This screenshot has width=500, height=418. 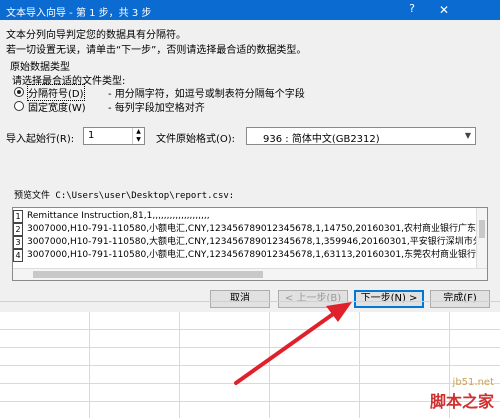 What do you see at coordinates (293, 343) in the screenshot?
I see `annotation-arrow-icon` at bounding box center [293, 343].